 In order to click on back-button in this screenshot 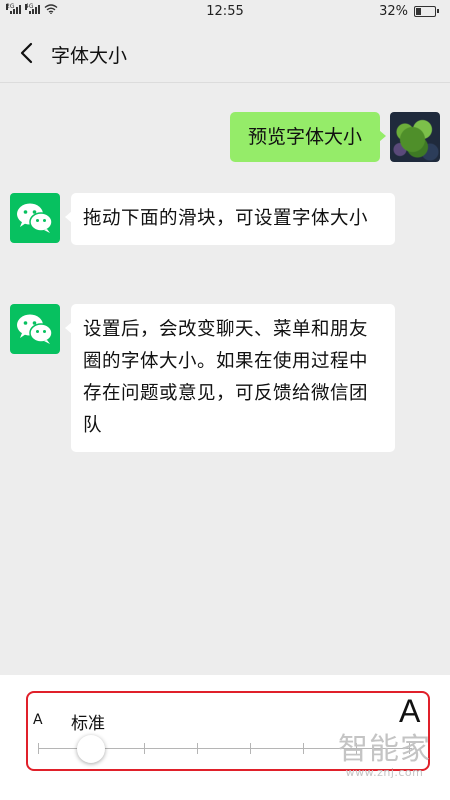, I will do `click(26, 53)`.